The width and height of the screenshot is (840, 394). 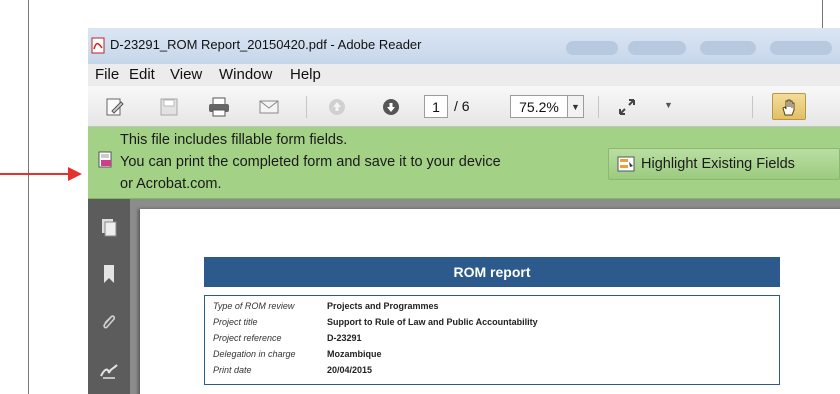 I want to click on pages-icon, so click(x=109, y=228).